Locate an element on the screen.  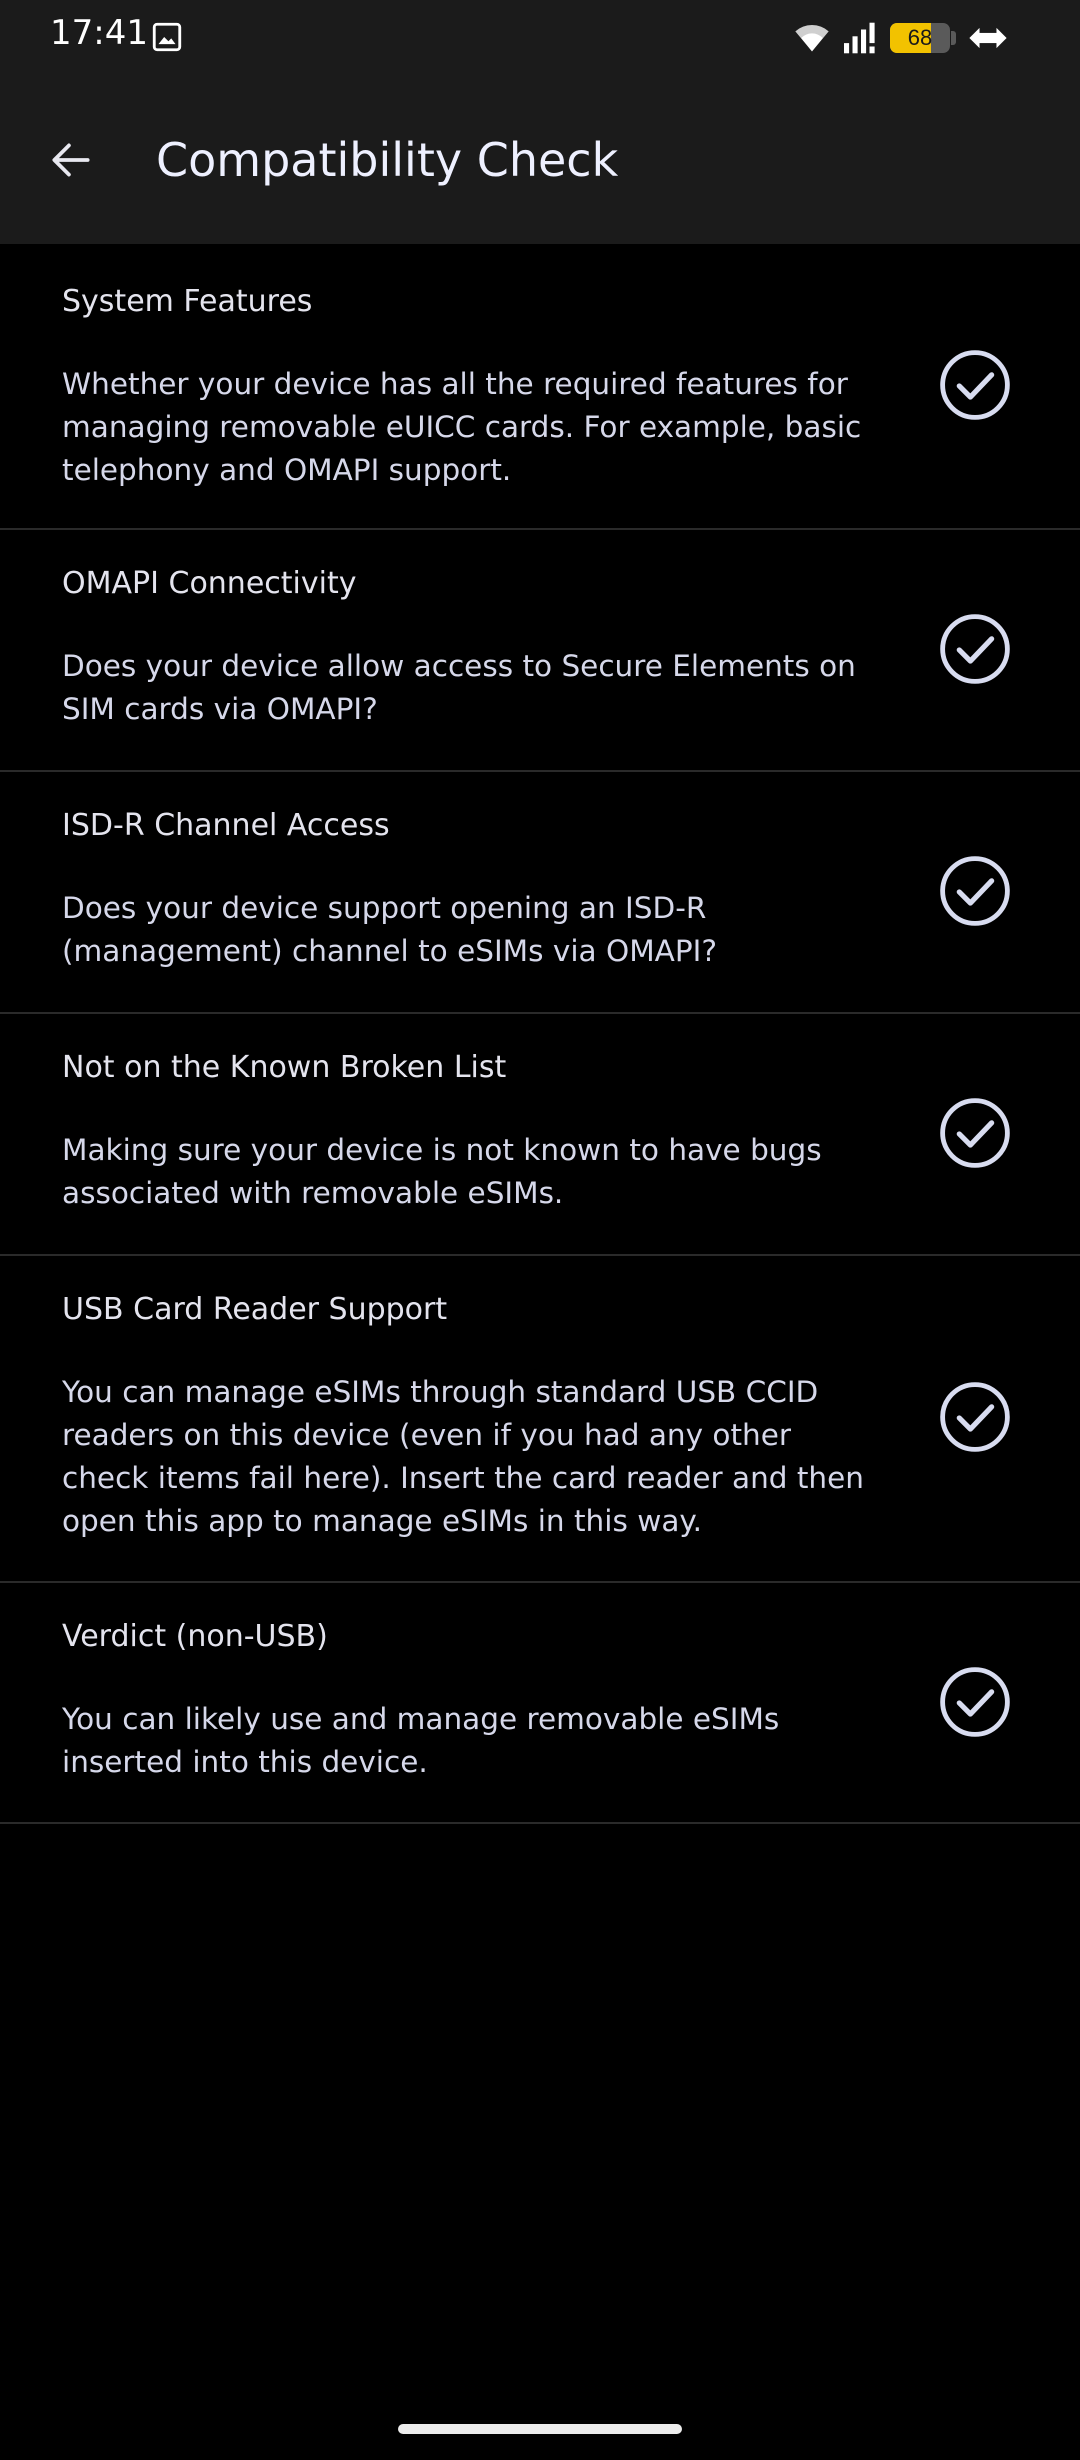
battery-cap is located at coordinates (953, 38).